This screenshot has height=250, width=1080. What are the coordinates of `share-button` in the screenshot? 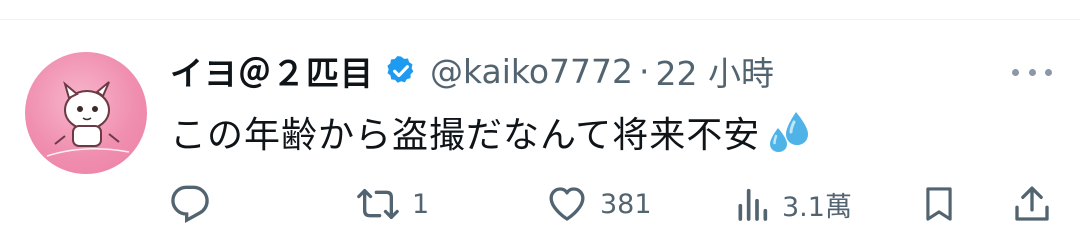 It's located at (1032, 204).